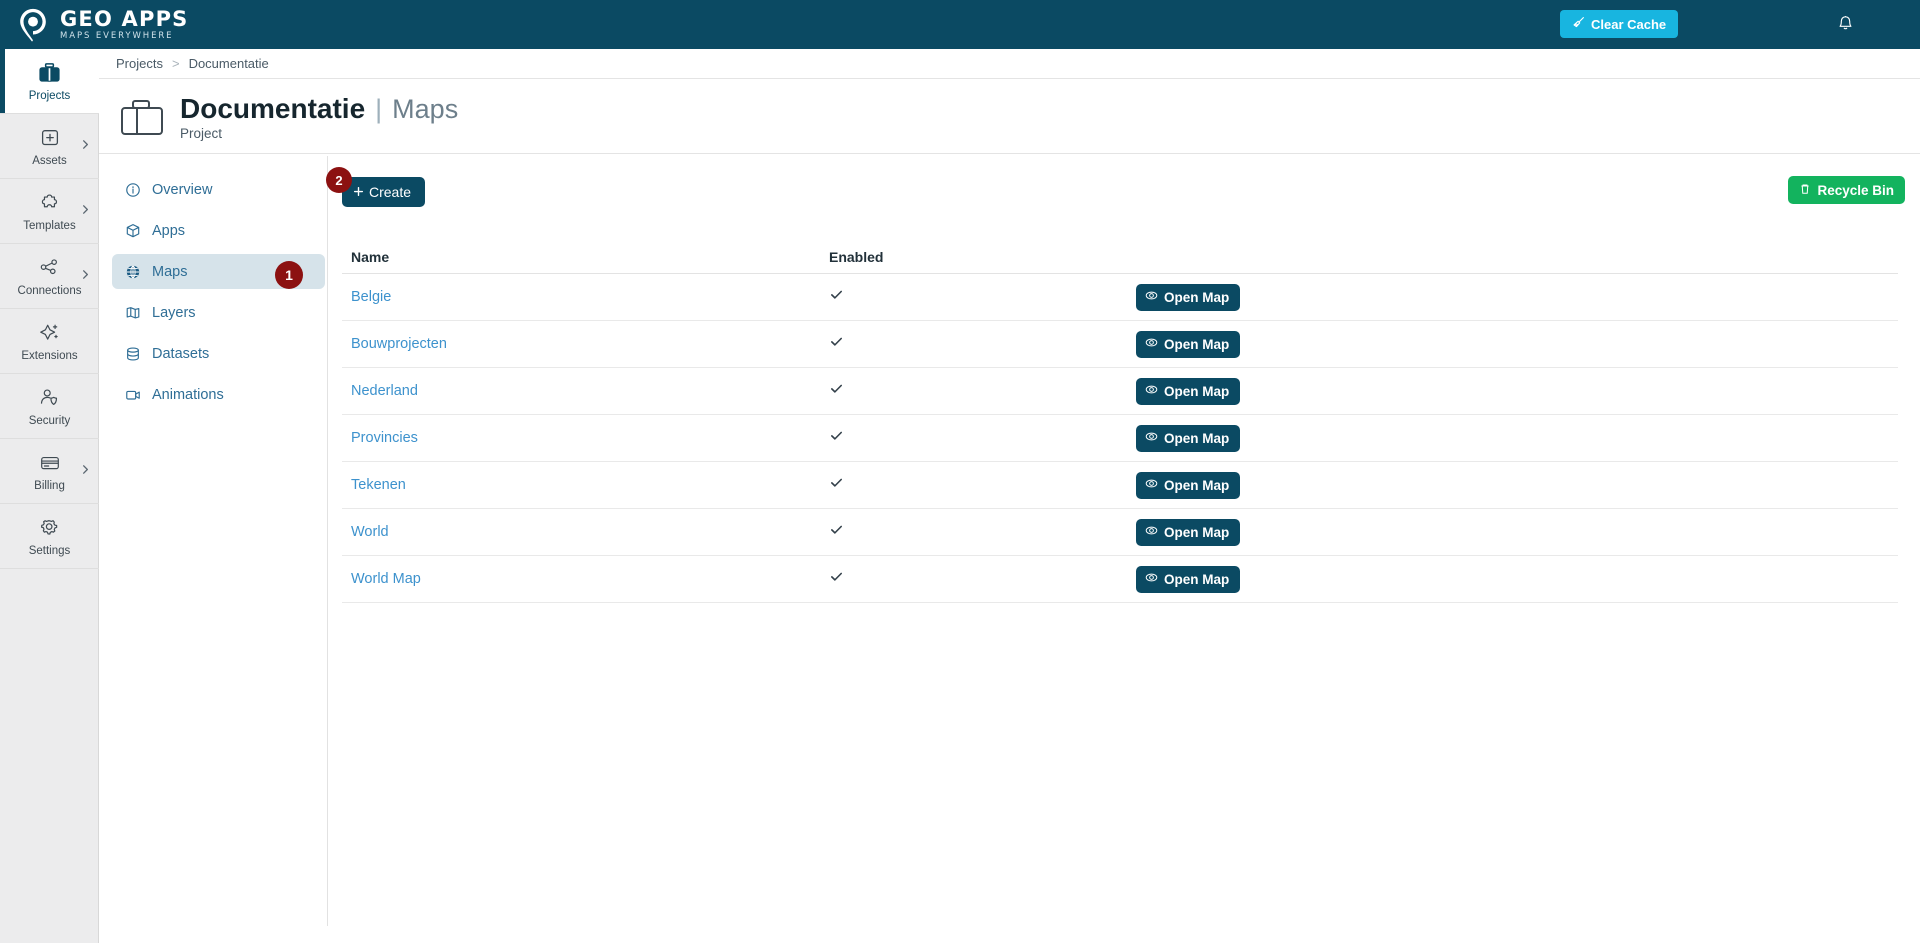 Image resolution: width=1920 pixels, height=943 pixels. Describe the element at coordinates (170, 271) in the screenshot. I see `sidebar-item-label: Maps` at that location.